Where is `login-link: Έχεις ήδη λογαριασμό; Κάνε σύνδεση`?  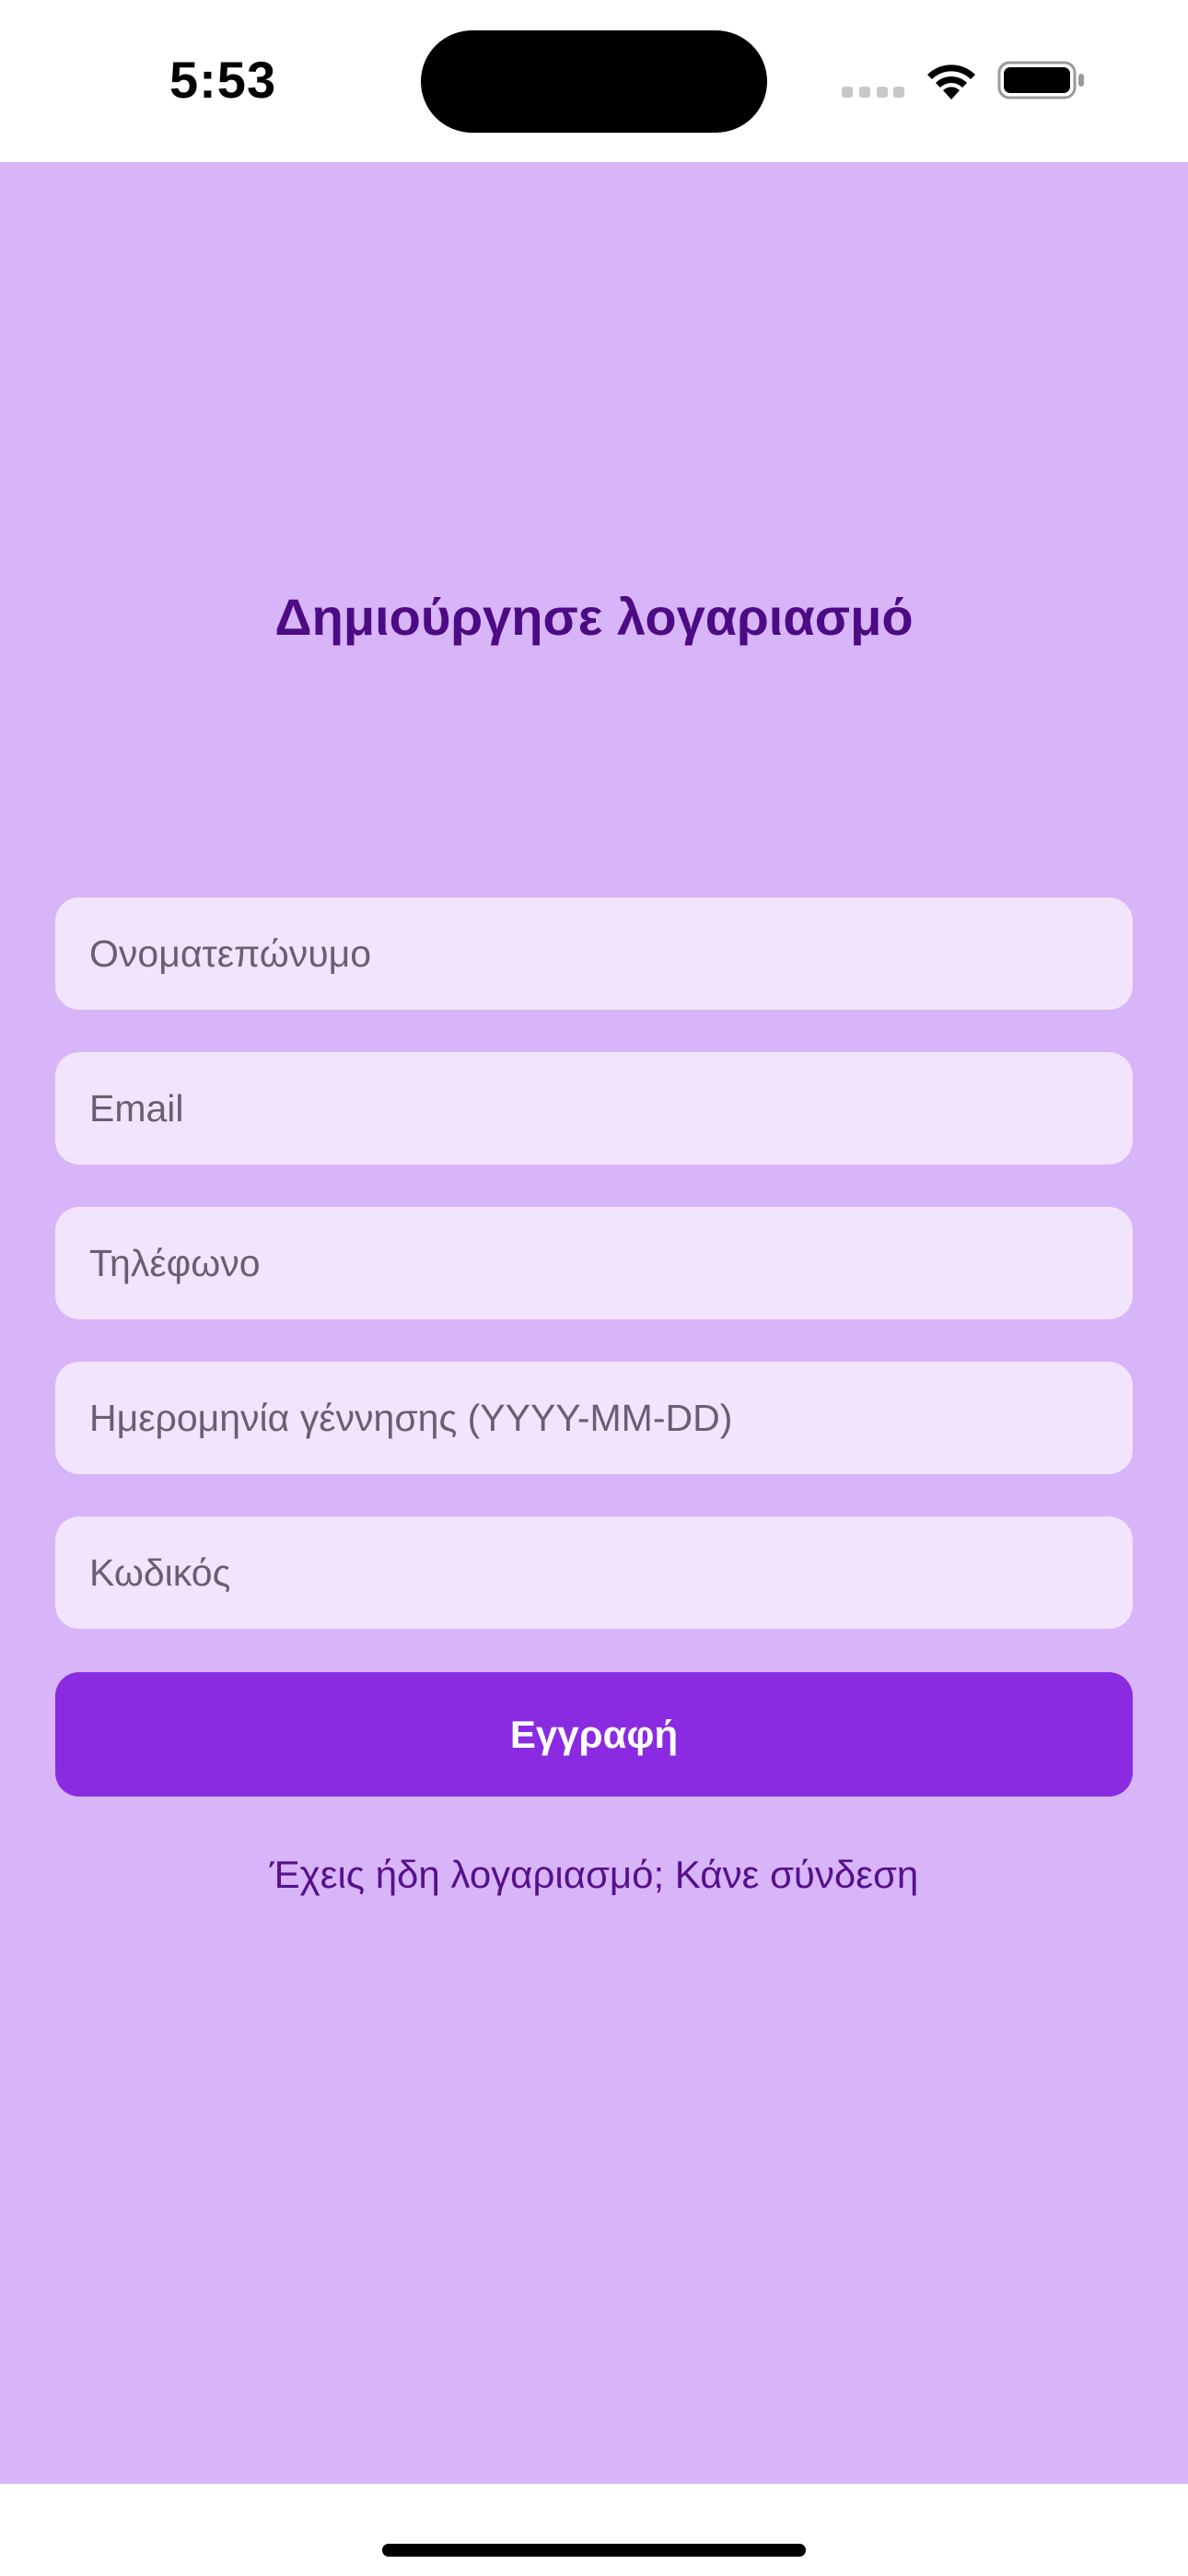 login-link: Έχεις ήδη λογαριασμό; Κάνε σύνδεση is located at coordinates (594, 1875).